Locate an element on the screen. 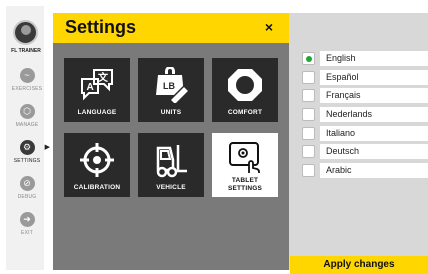 The height and width of the screenshot is (274, 428). units-tile: LB UNITS is located at coordinates (171, 90).